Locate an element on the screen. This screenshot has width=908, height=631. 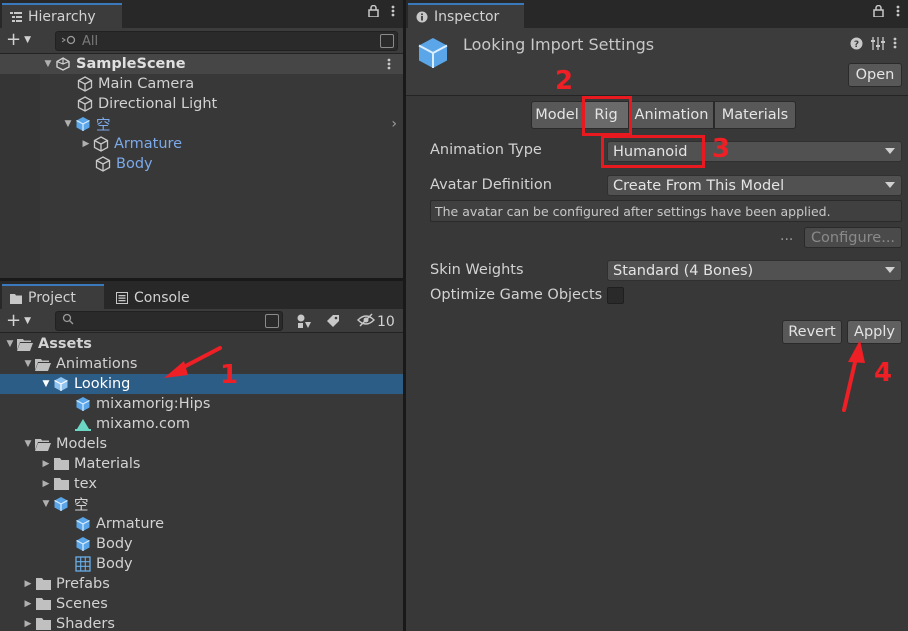
project-search-input is located at coordinates (169, 321).